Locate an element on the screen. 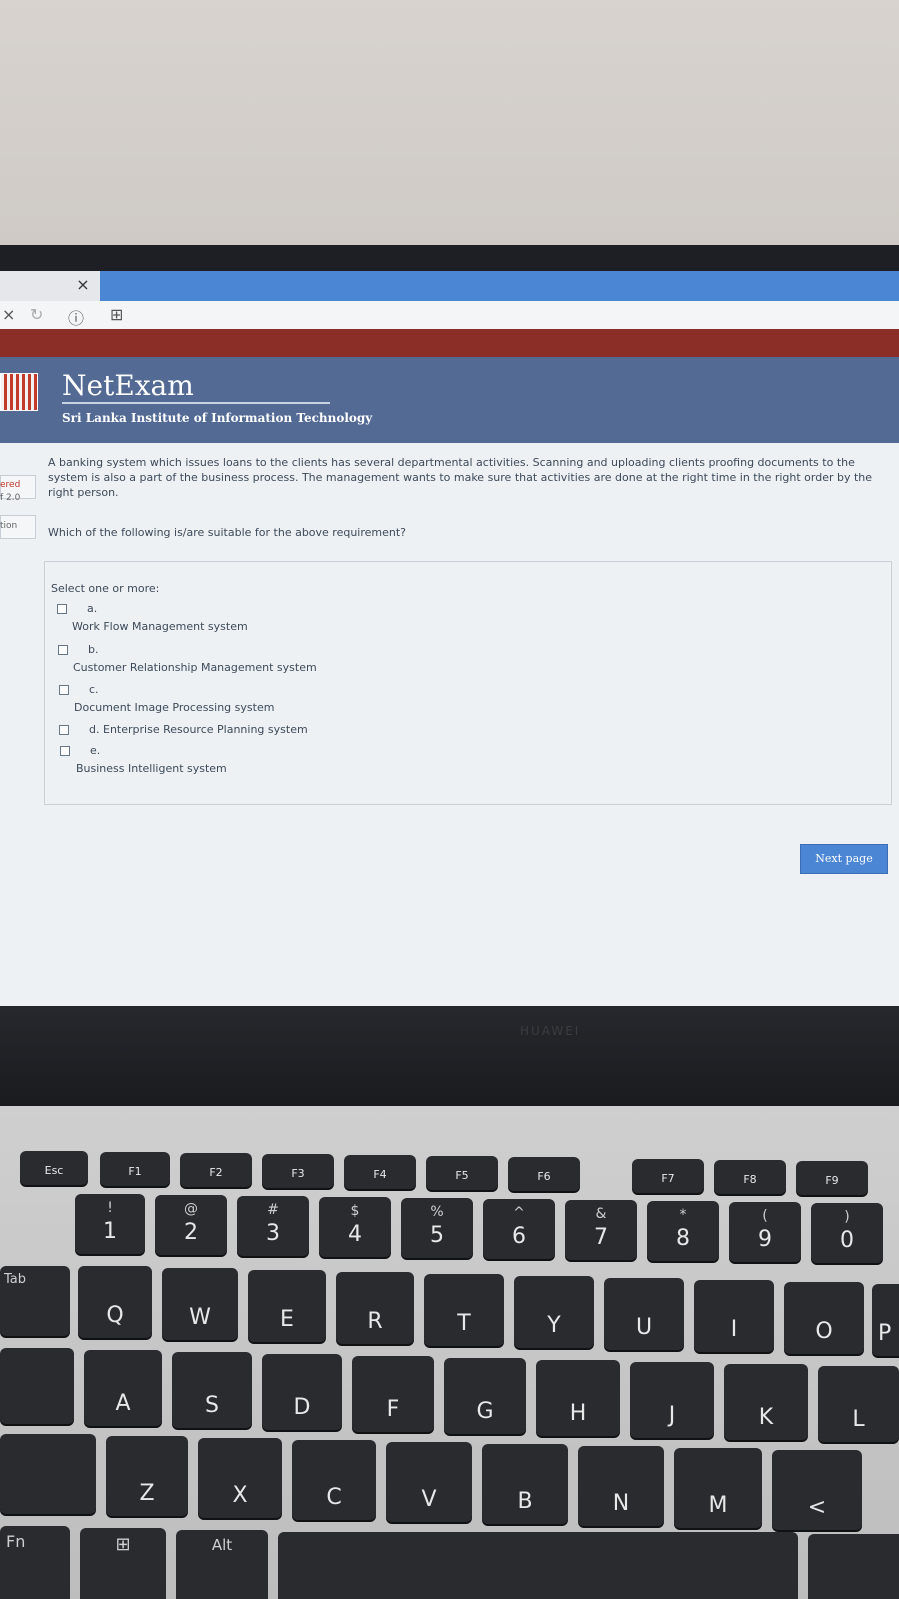 This screenshot has width=899, height=1599. site-title: NetExam is located at coordinates (128, 385).